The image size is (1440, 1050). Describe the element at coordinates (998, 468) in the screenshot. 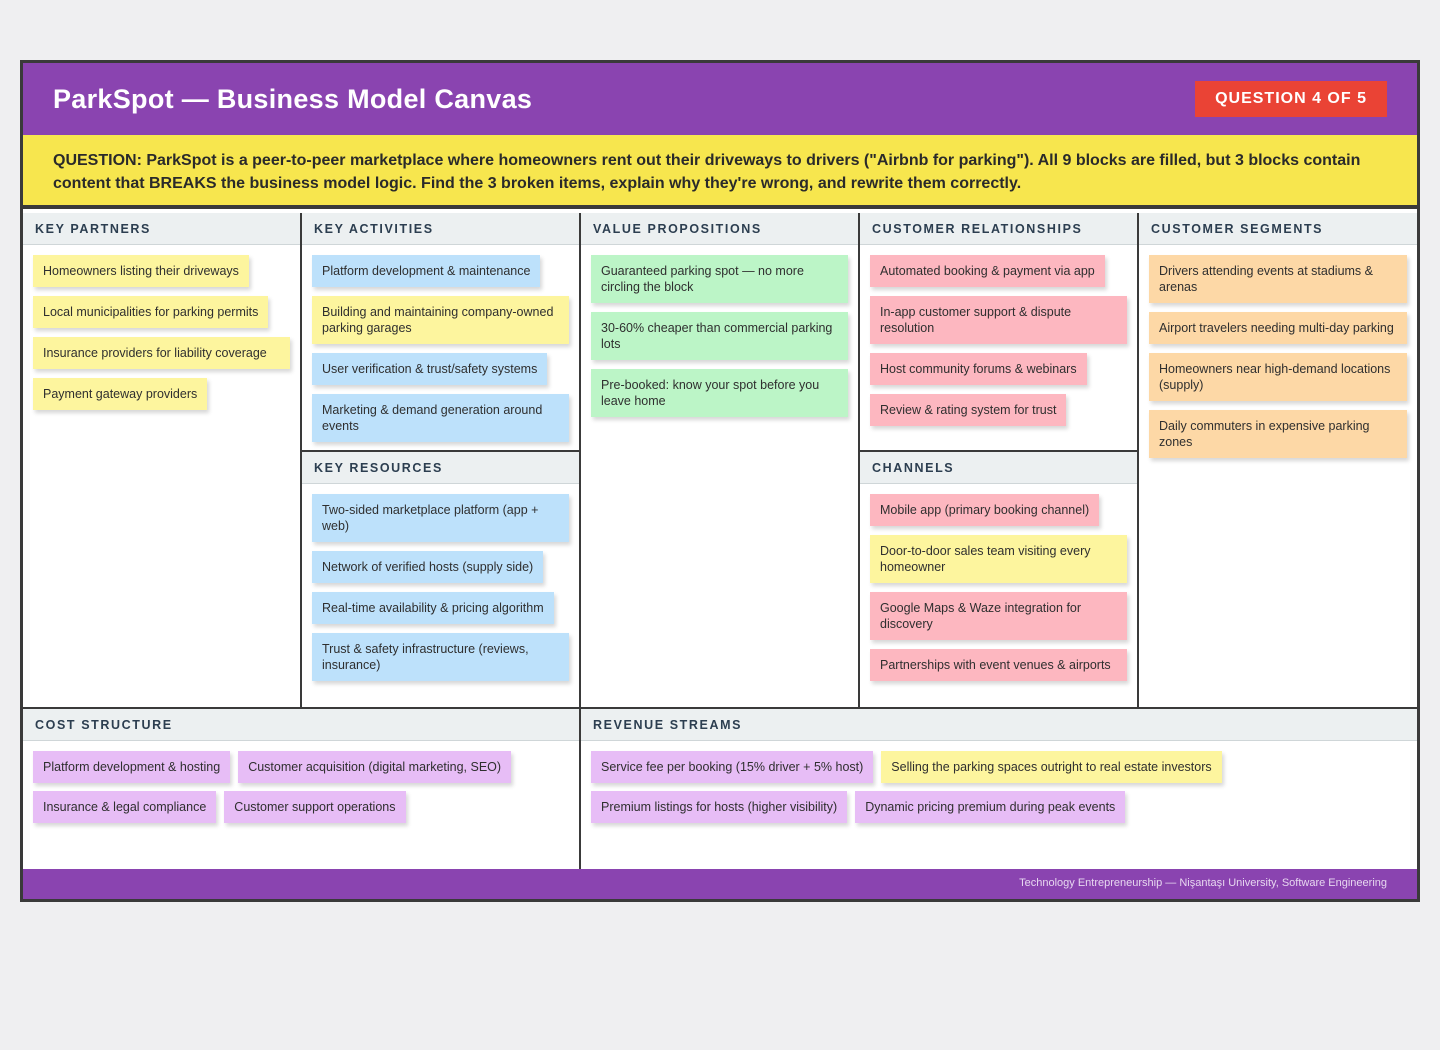

I see `block-title: CHANNELS` at that location.